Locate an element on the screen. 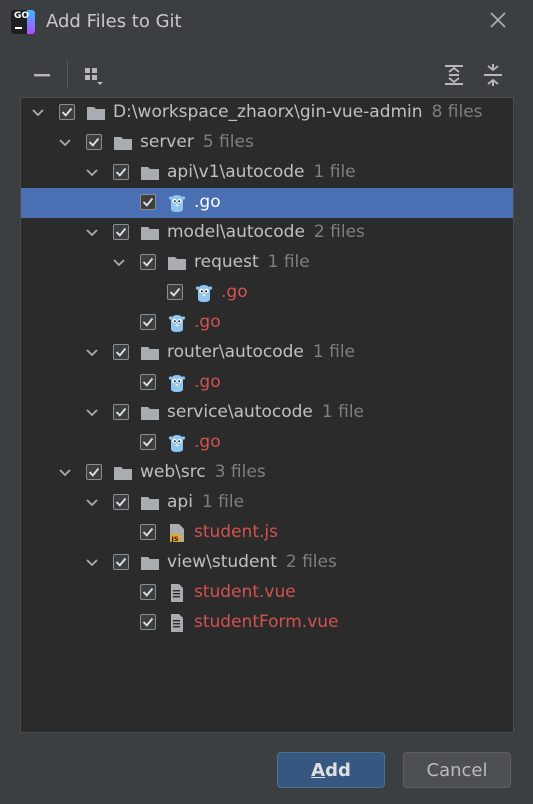  tree-row-file: student.js is located at coordinates (267, 533).